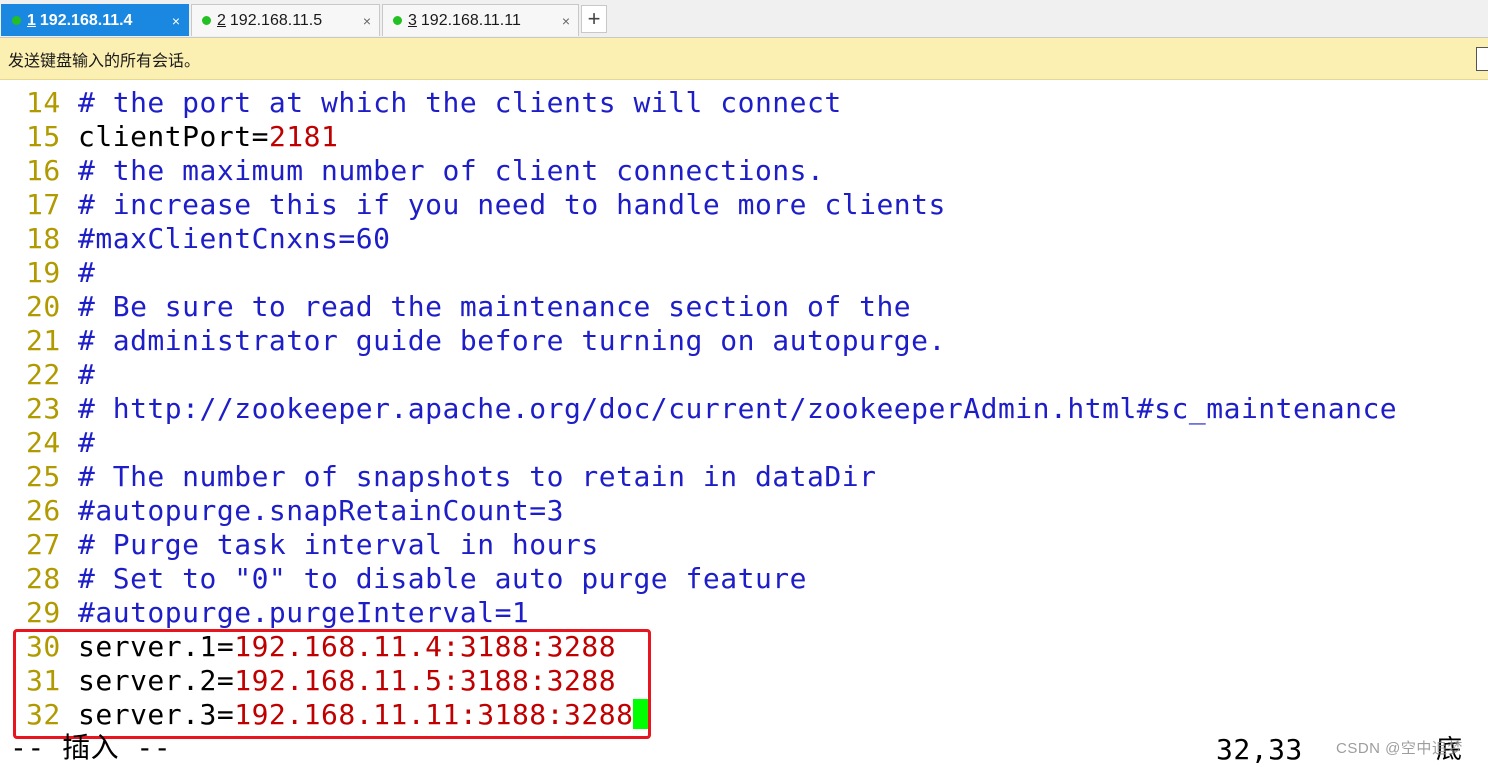 The height and width of the screenshot is (767, 1488). I want to click on add-tab-button: +, so click(594, 19).